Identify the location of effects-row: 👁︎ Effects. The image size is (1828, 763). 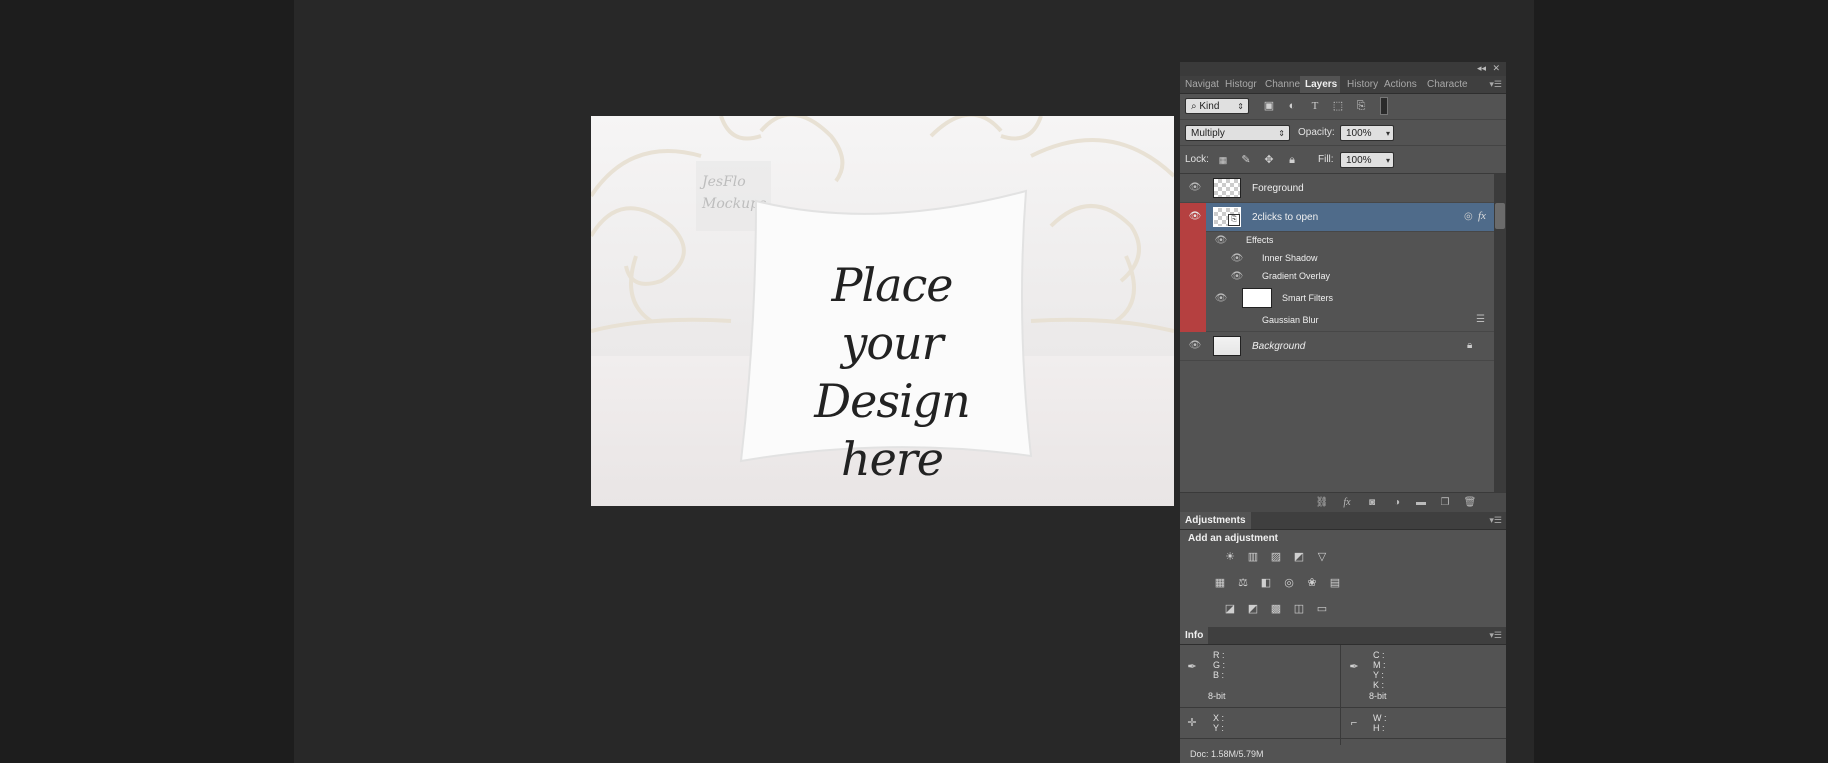
(1350, 241).